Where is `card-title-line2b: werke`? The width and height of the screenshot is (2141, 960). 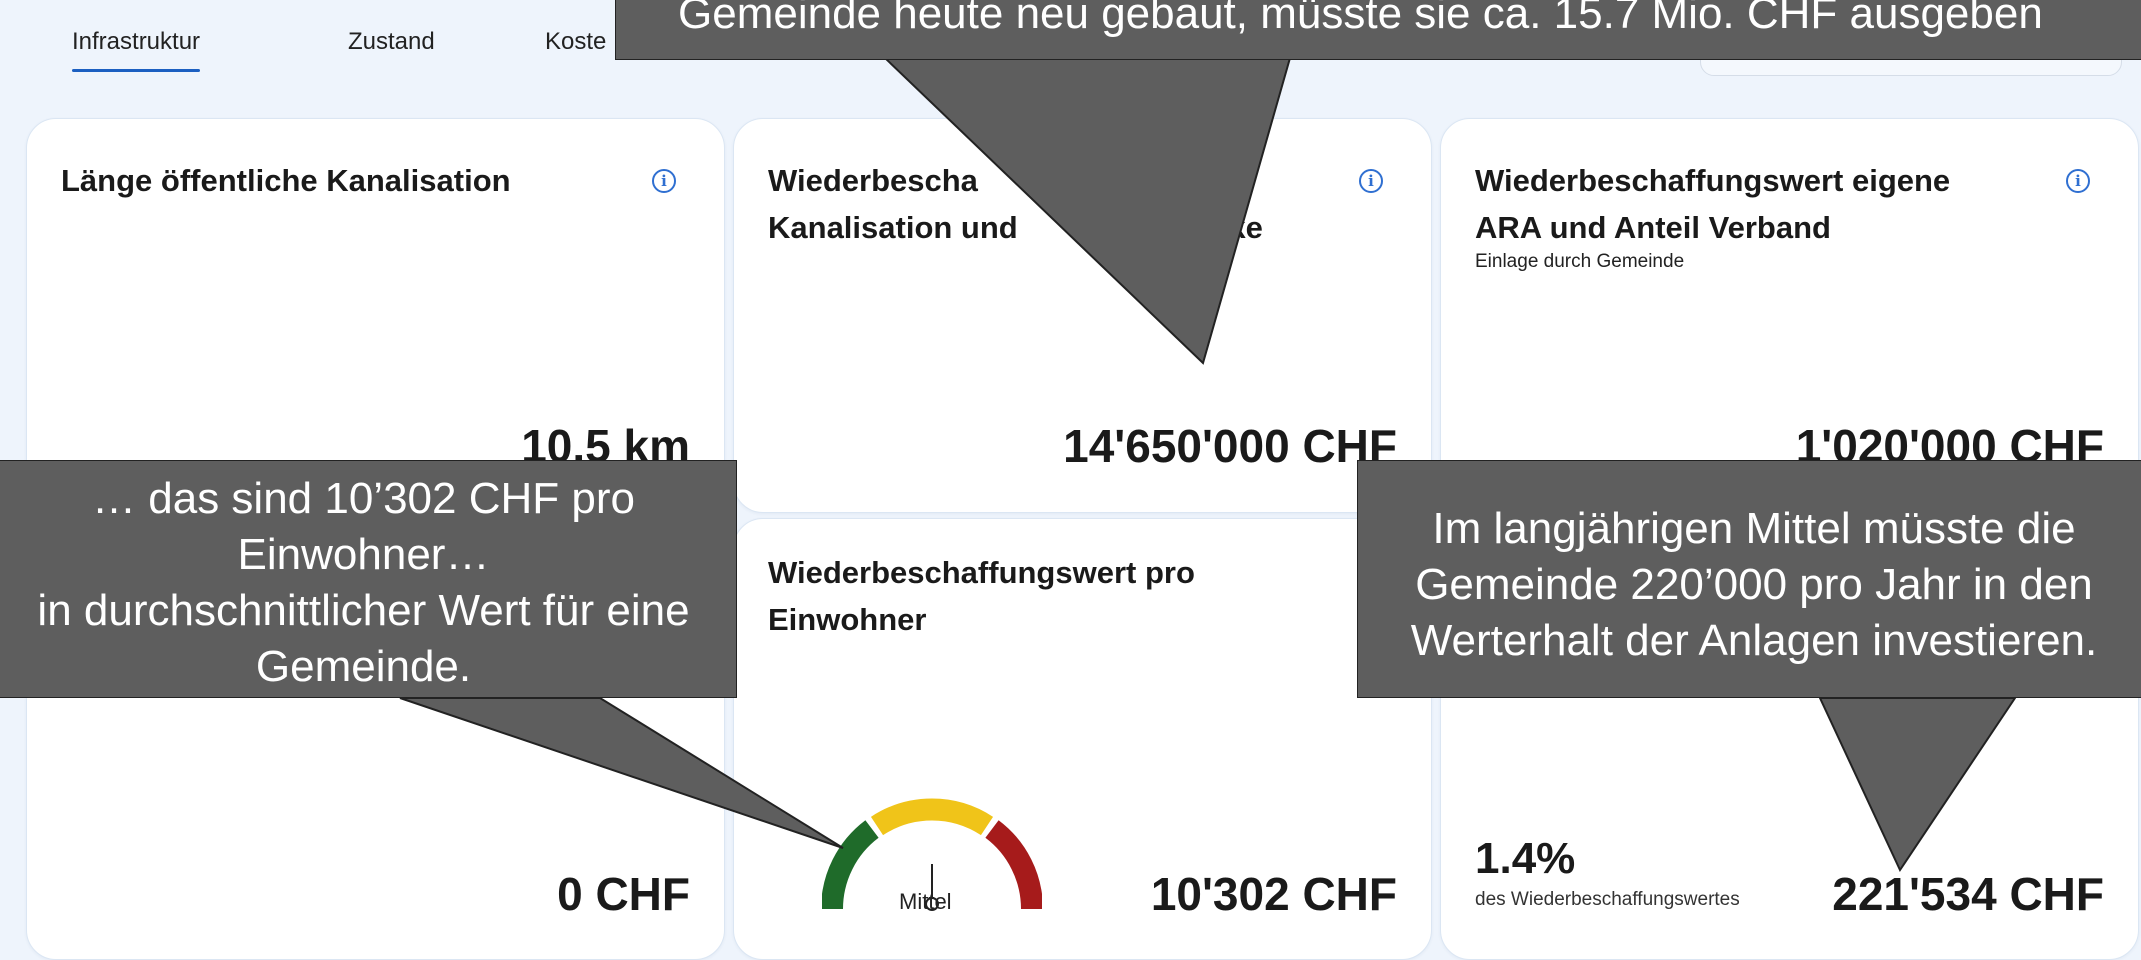
card-title-line2b: werke is located at coordinates (1219, 227).